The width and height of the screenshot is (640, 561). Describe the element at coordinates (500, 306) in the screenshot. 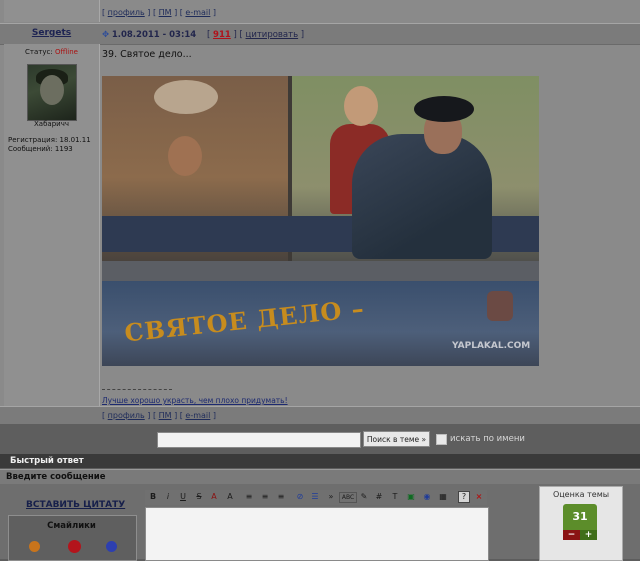

I see `eagle-emblem-icon` at that location.